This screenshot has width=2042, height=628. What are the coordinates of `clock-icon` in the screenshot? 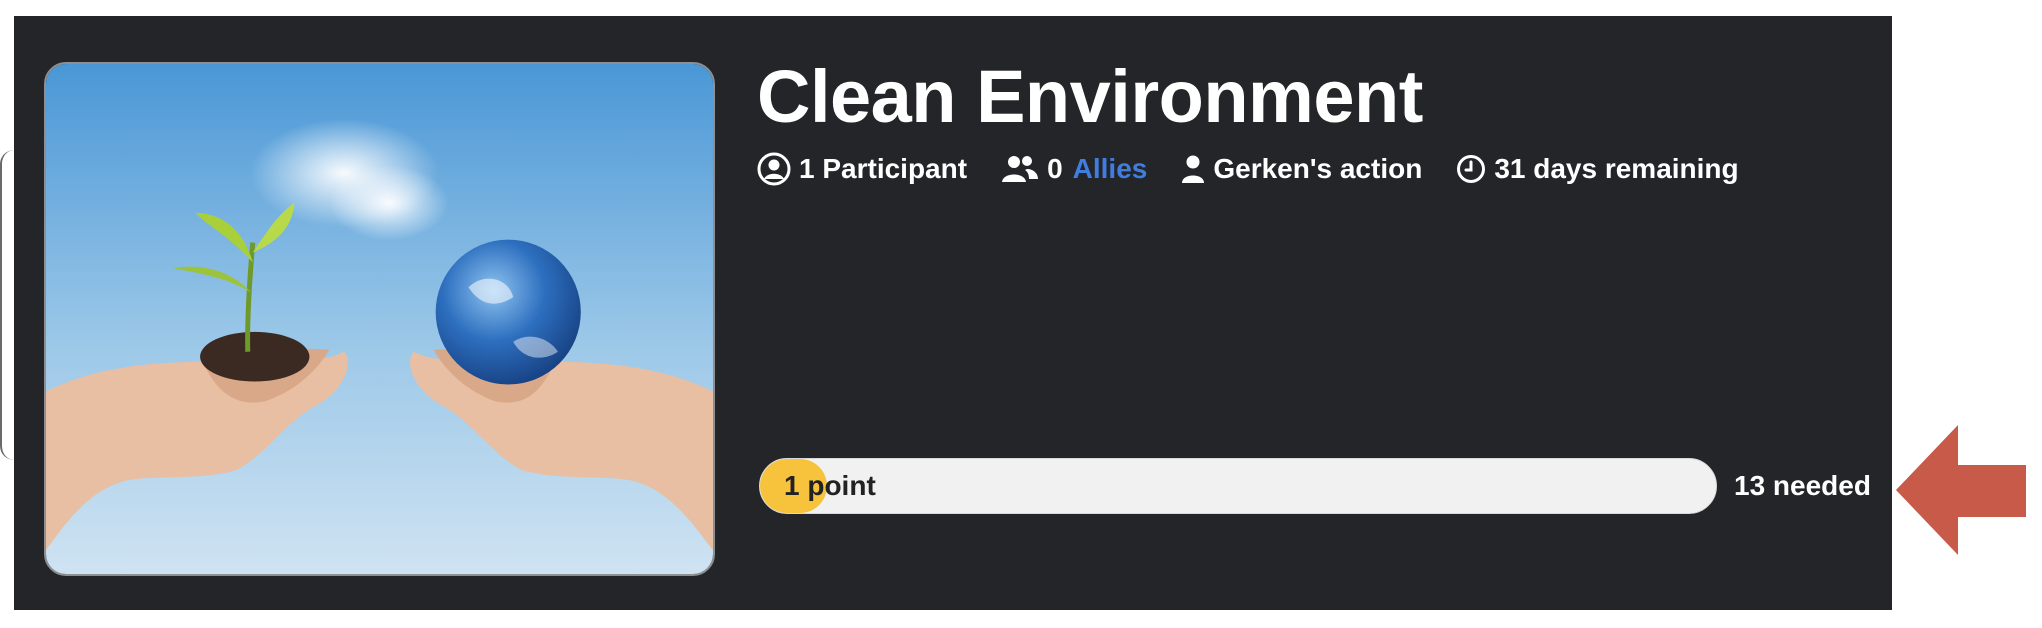 It's located at (1471, 169).